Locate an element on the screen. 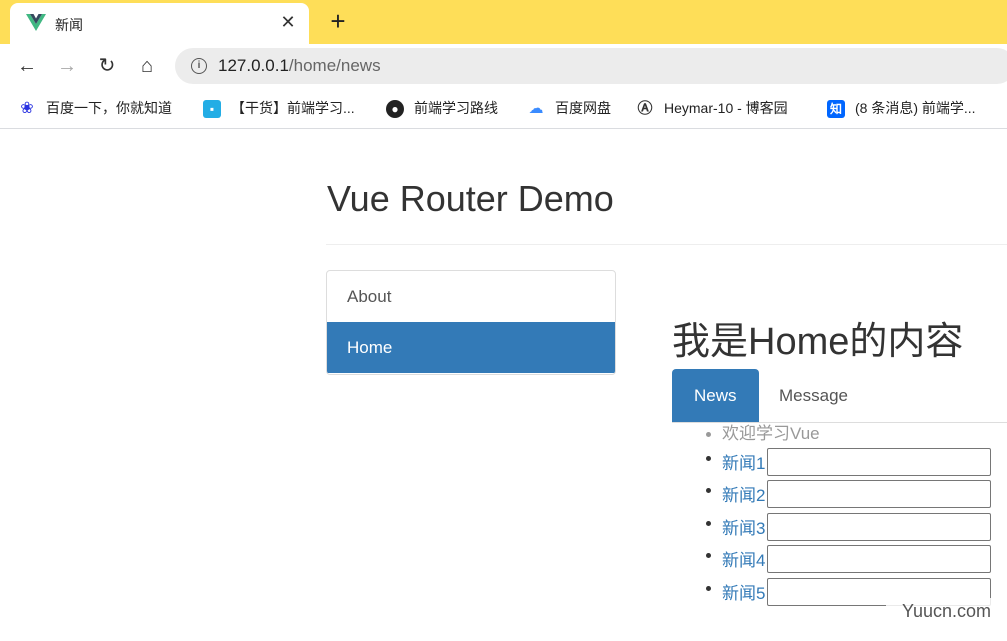 This screenshot has height=641, width=1007. cnblogs-icon: Ⓐ is located at coordinates (645, 109).